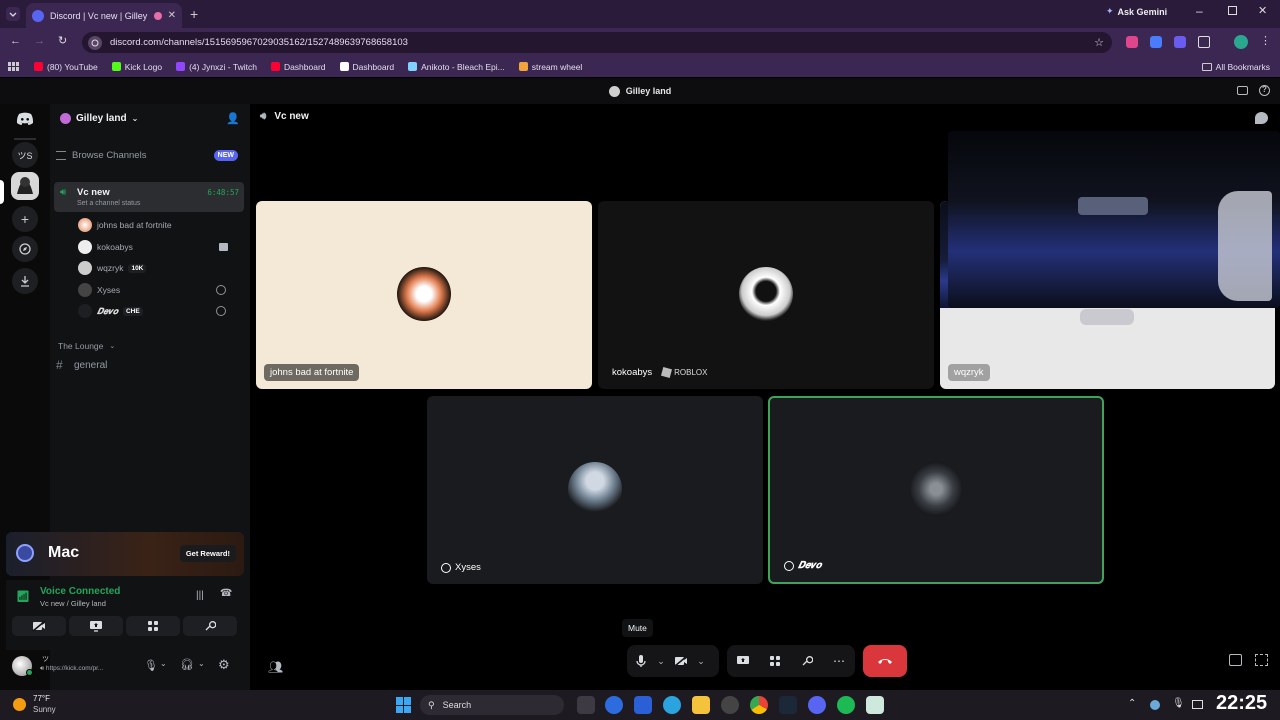  What do you see at coordinates (1199, 11) in the screenshot?
I see `minimize-window-button: –` at bounding box center [1199, 11].